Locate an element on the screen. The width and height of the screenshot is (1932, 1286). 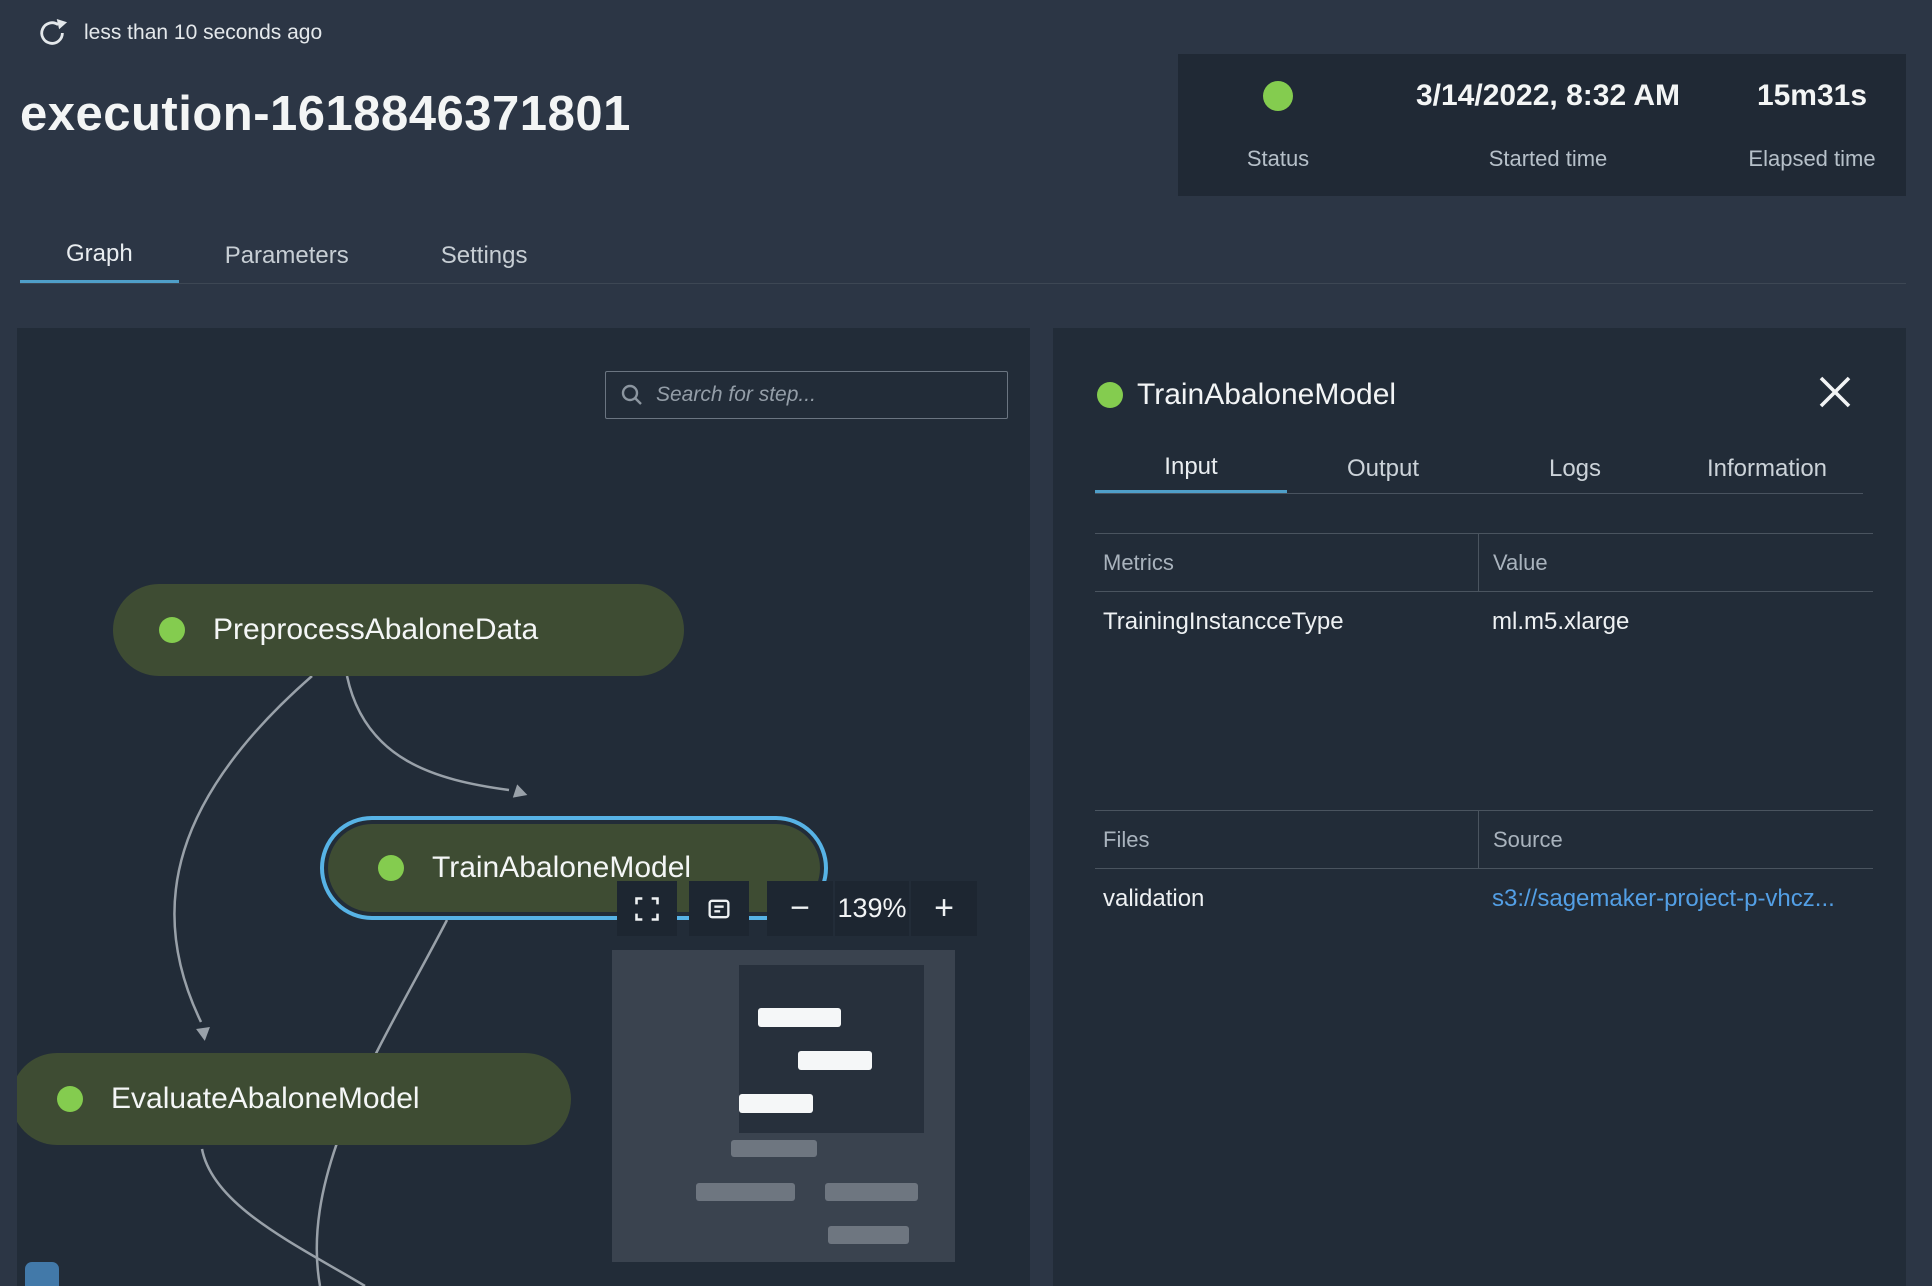
column-header-value: Value is located at coordinates (1675, 562).